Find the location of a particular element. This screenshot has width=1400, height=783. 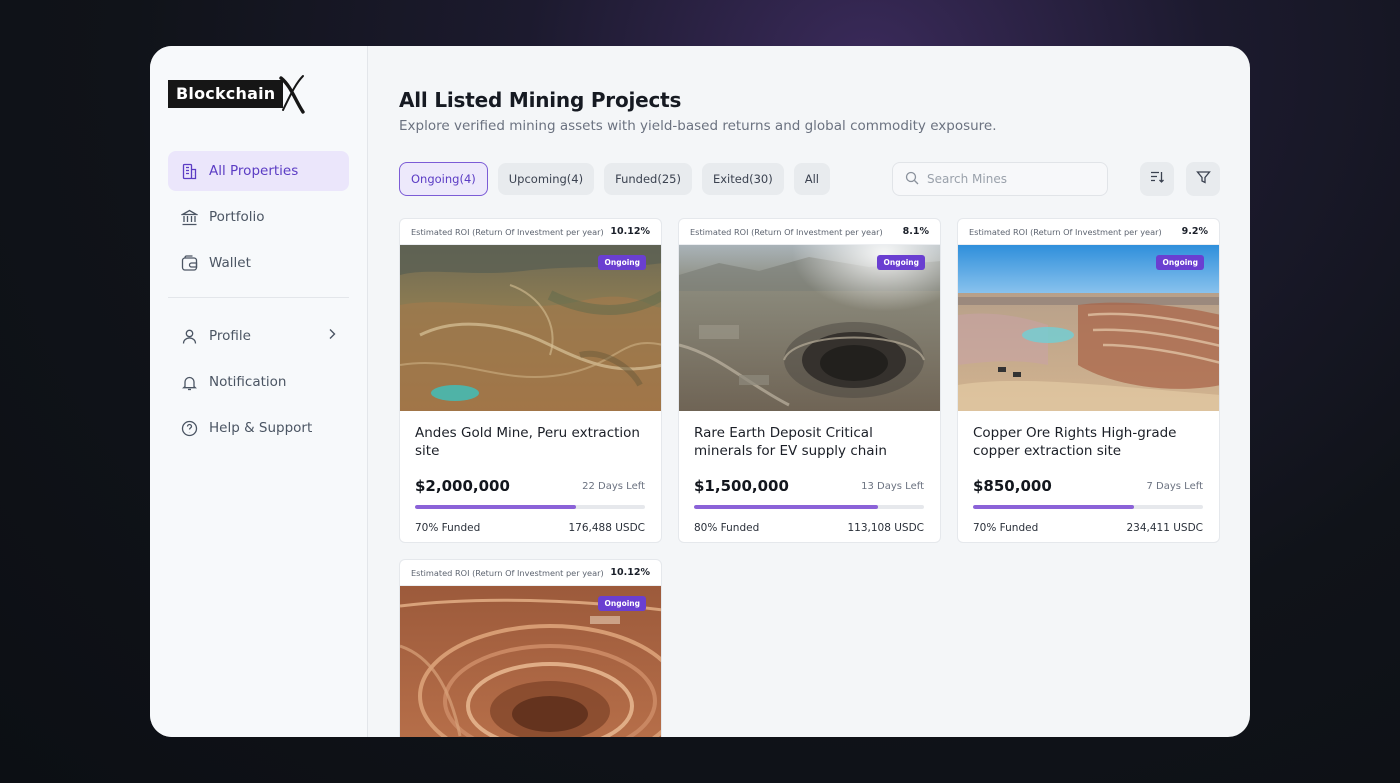

sidebar-item-help-support: Help & Support is located at coordinates (258, 428).